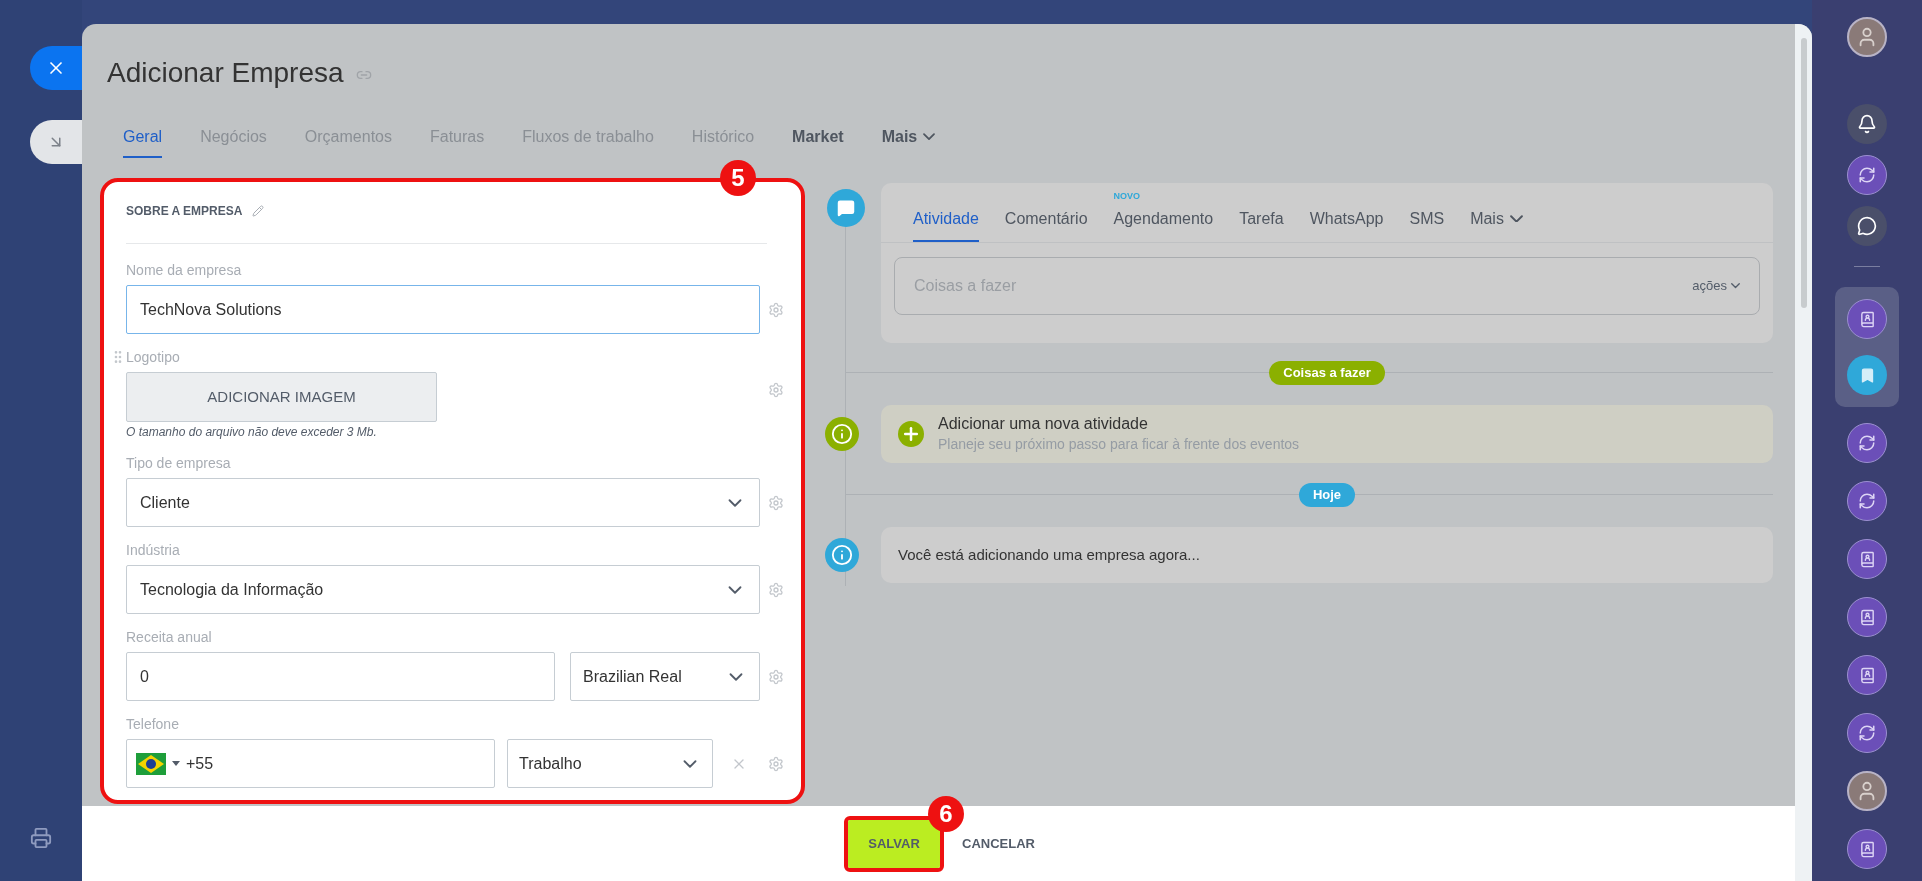  I want to click on scrollbar-thumb, so click(1803, 173).